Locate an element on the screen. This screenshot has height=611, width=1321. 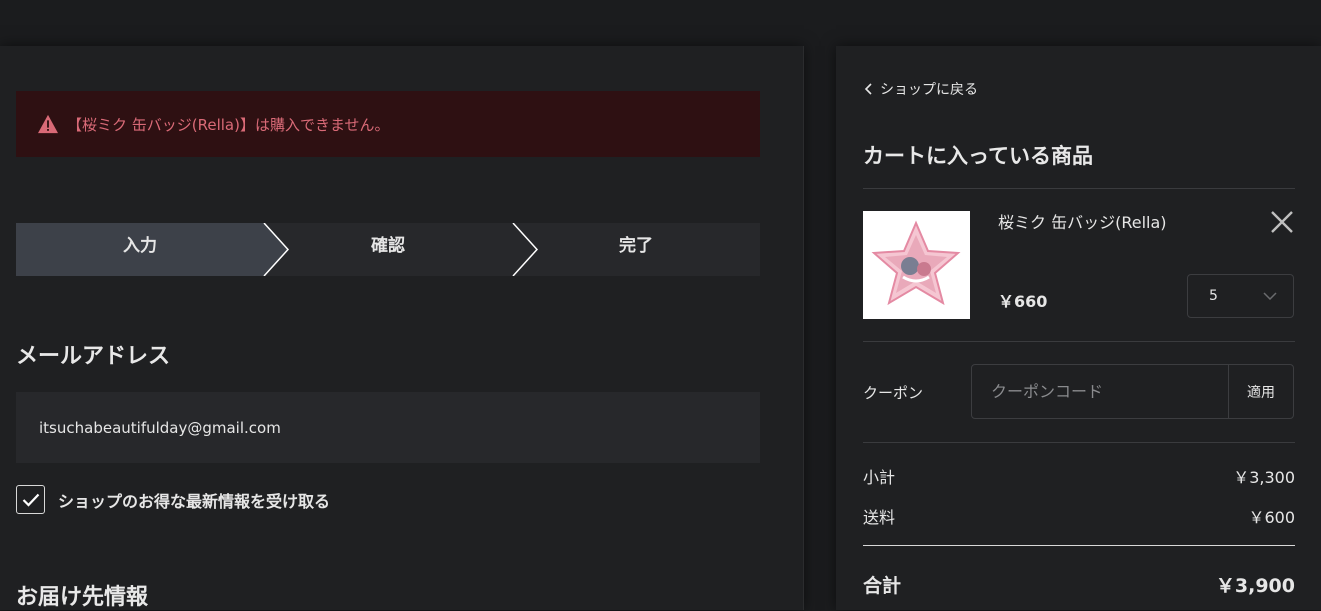
subtotal-label: 小計 is located at coordinates (879, 477).